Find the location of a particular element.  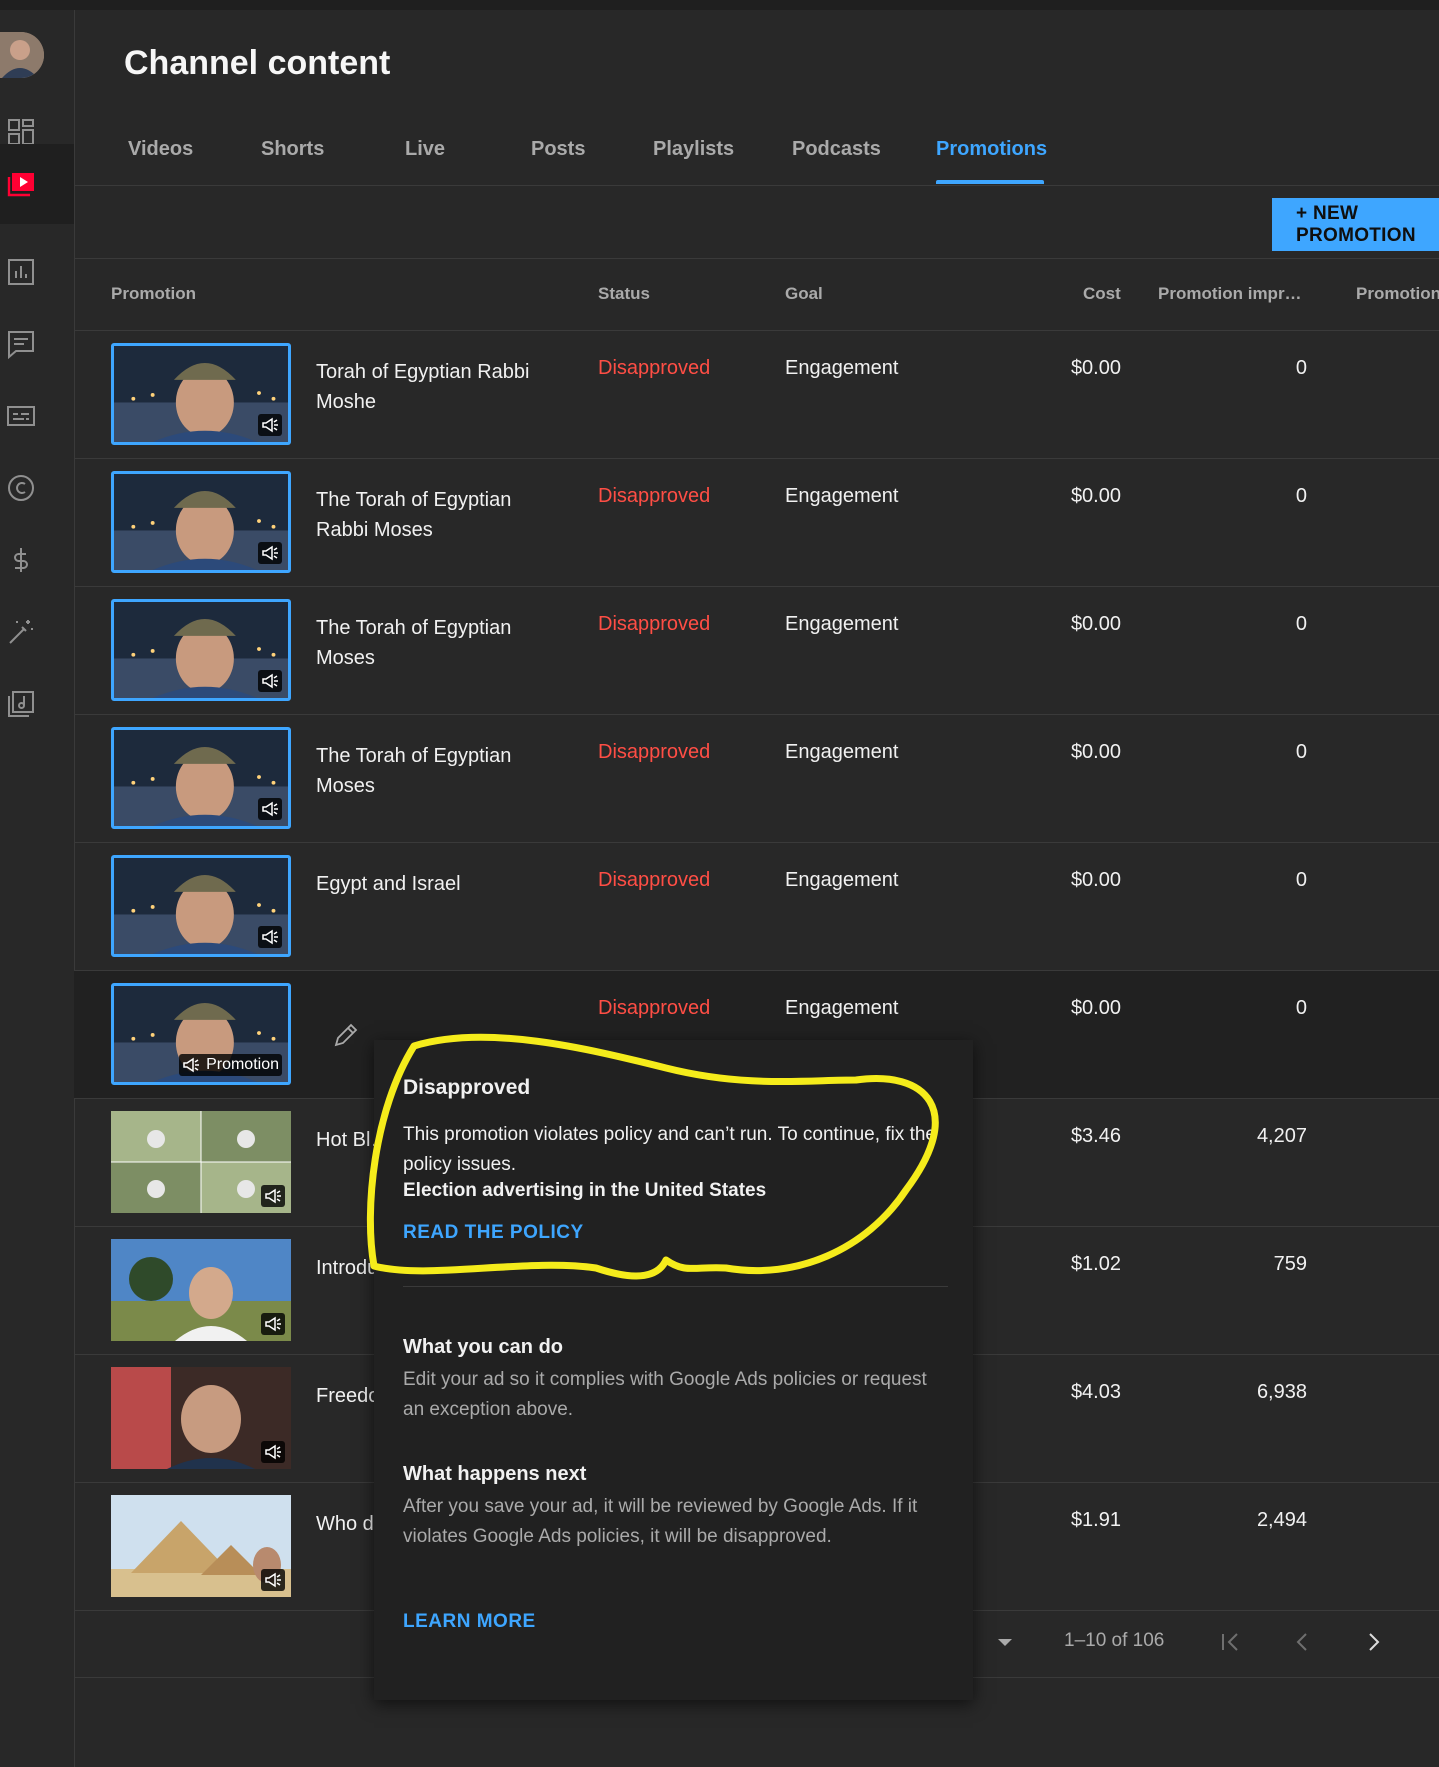

promotion-thumbnail: Promotion is located at coordinates (201, 1034).